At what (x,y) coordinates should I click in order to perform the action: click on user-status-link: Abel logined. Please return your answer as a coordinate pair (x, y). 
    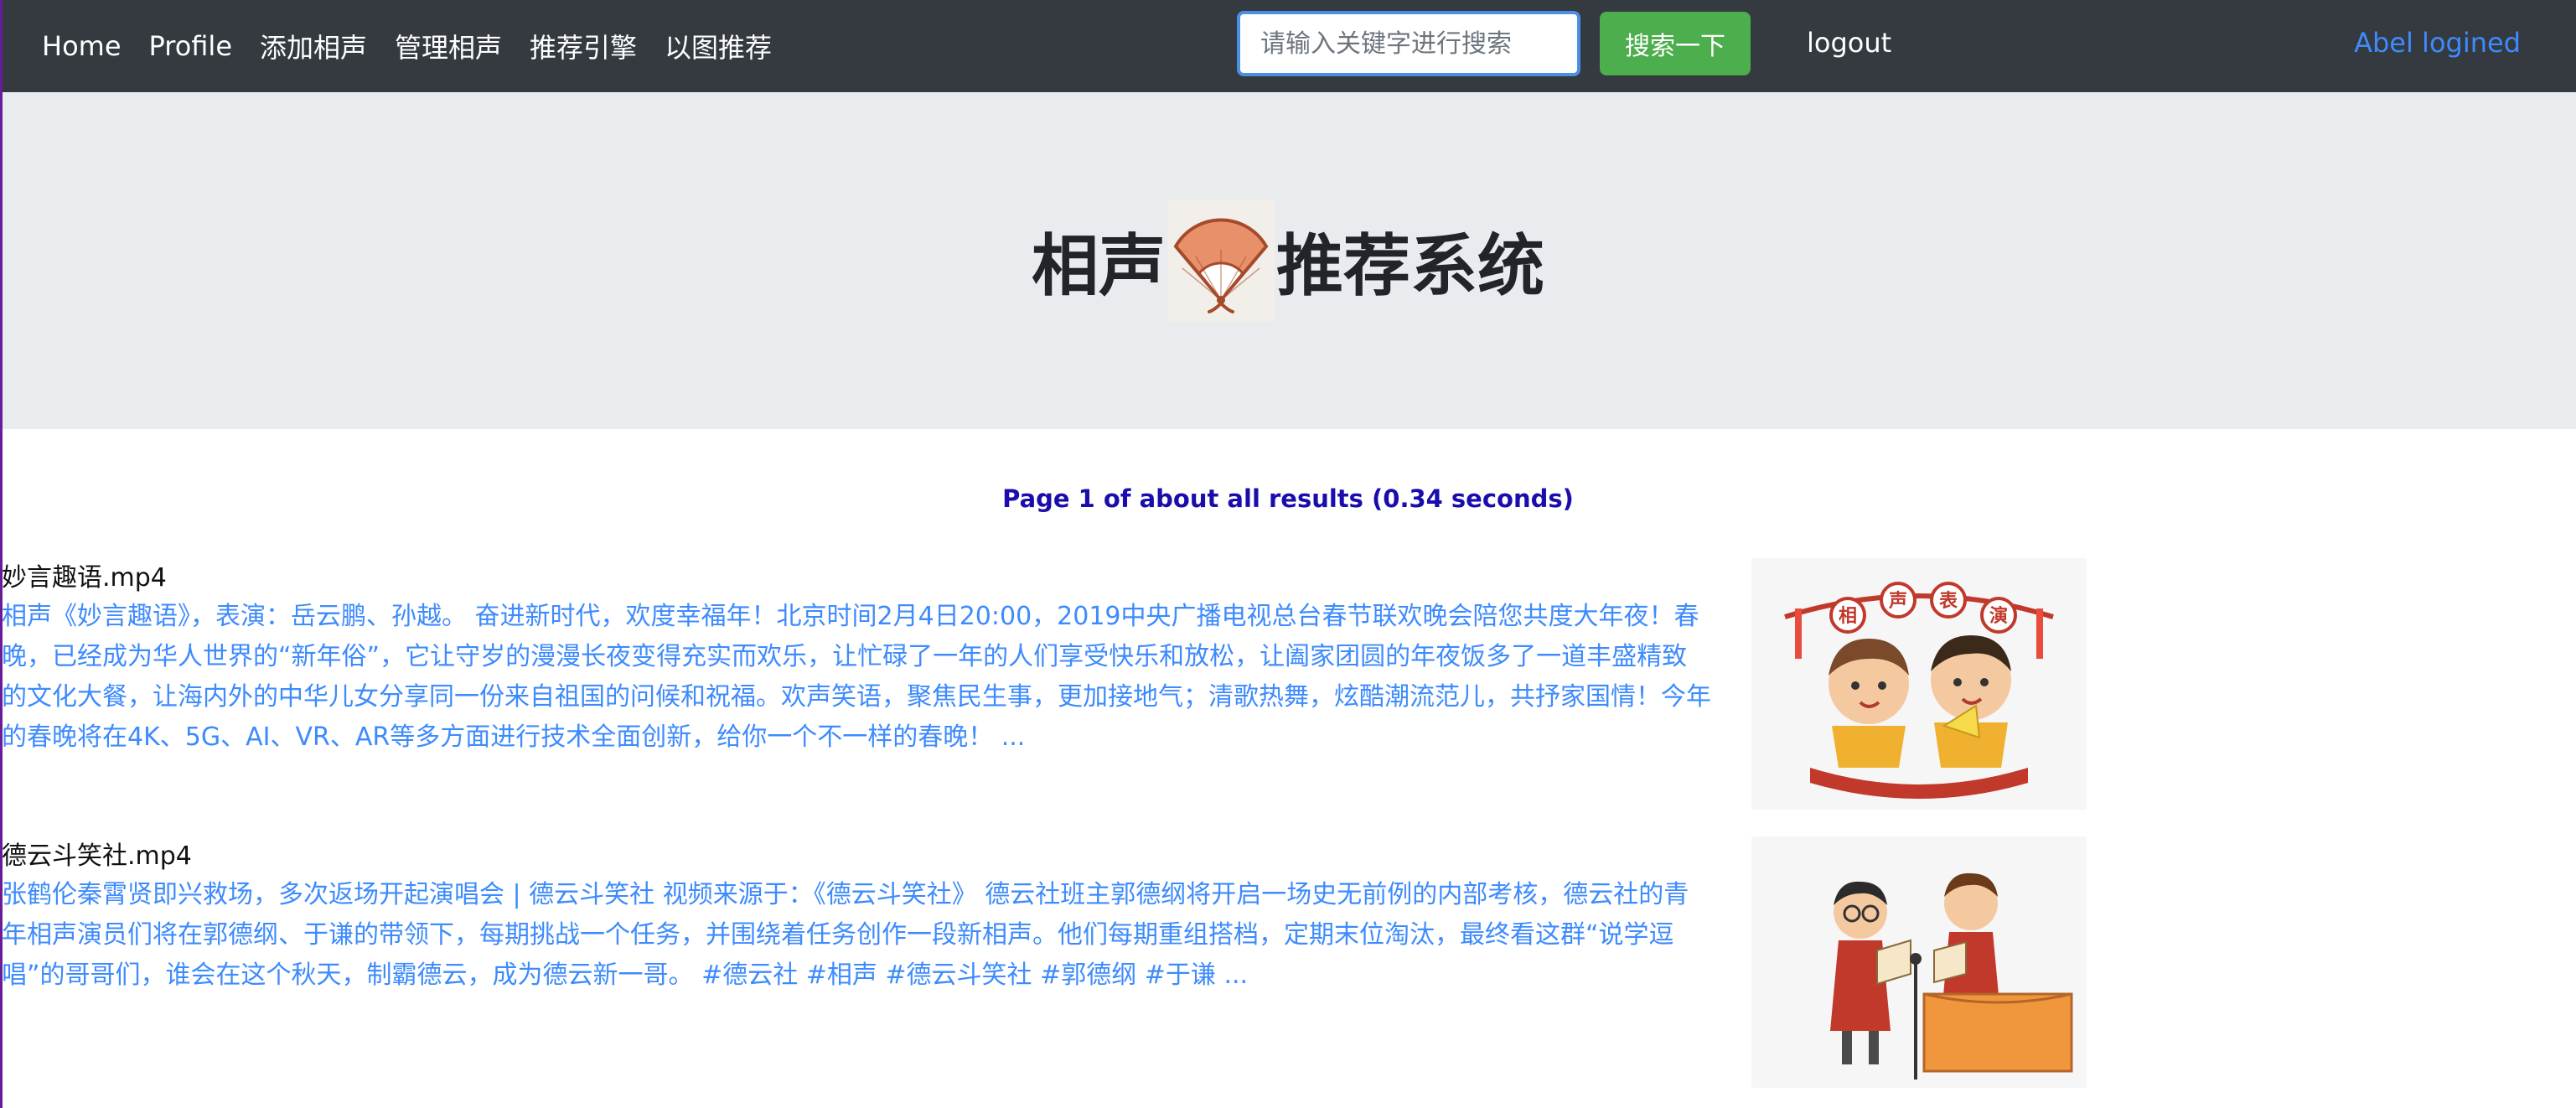
    Looking at the image, I should click on (2437, 43).